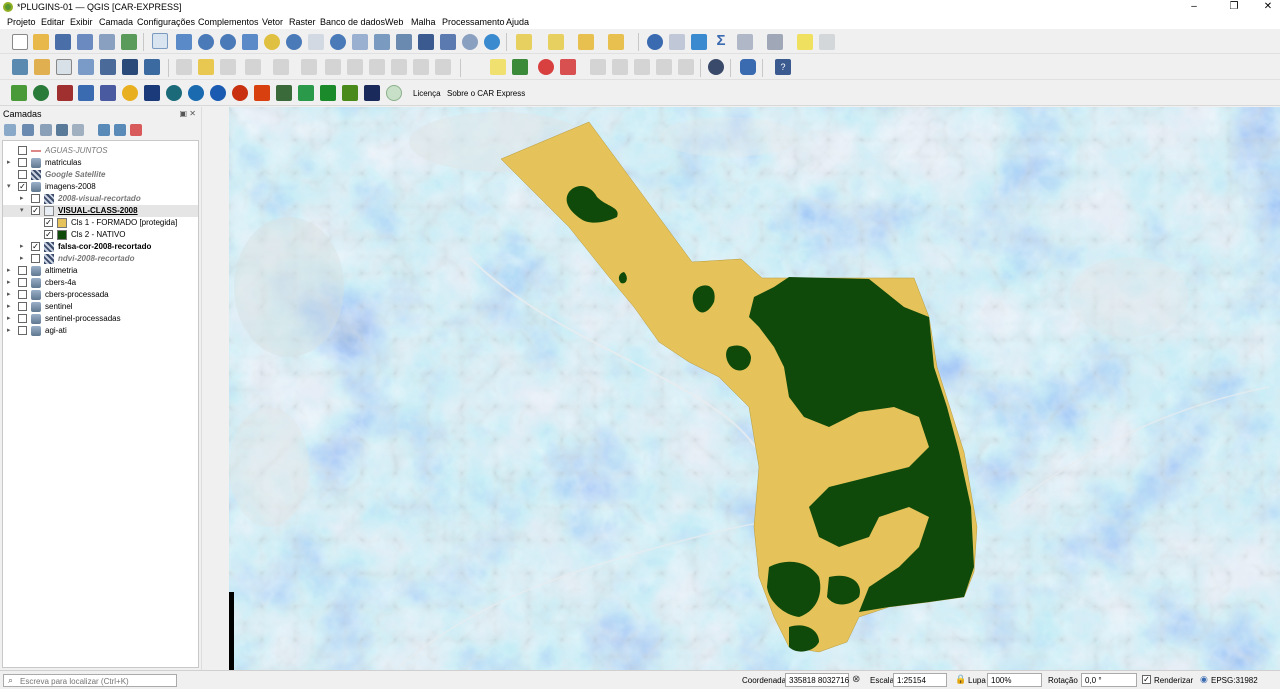 This screenshot has width=1280, height=689. What do you see at coordinates (382, 42) in the screenshot?
I see `new-map-view-icon` at bounding box center [382, 42].